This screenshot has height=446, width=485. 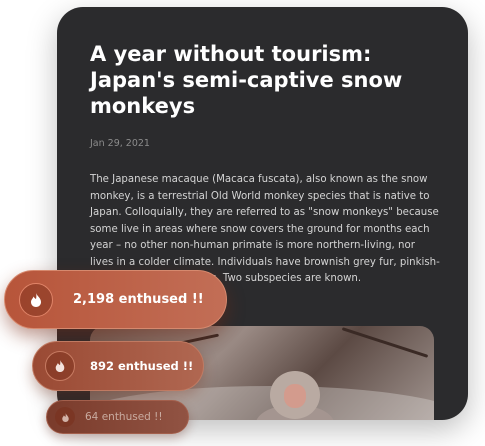 I want to click on reaction-pill-small: 64 enthused !!, so click(x=117, y=417).